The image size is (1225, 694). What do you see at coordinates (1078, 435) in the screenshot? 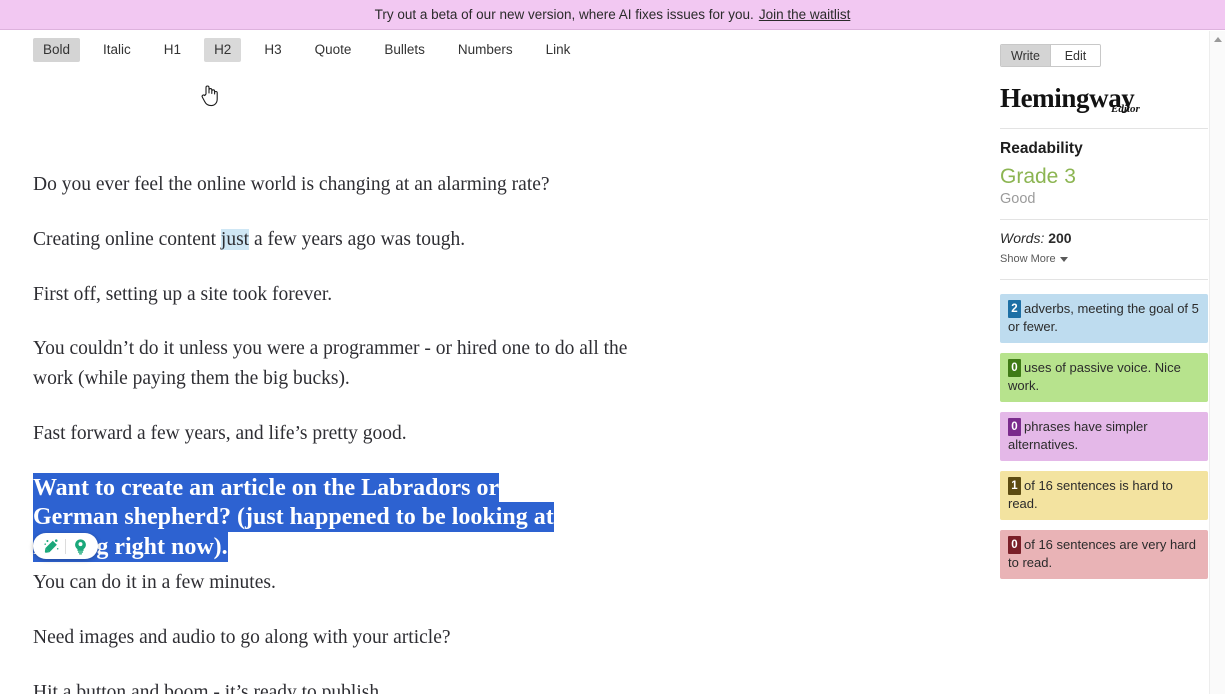
I see `stat-text-simpler-alternatives: phrases have simpler alternatives.` at bounding box center [1078, 435].